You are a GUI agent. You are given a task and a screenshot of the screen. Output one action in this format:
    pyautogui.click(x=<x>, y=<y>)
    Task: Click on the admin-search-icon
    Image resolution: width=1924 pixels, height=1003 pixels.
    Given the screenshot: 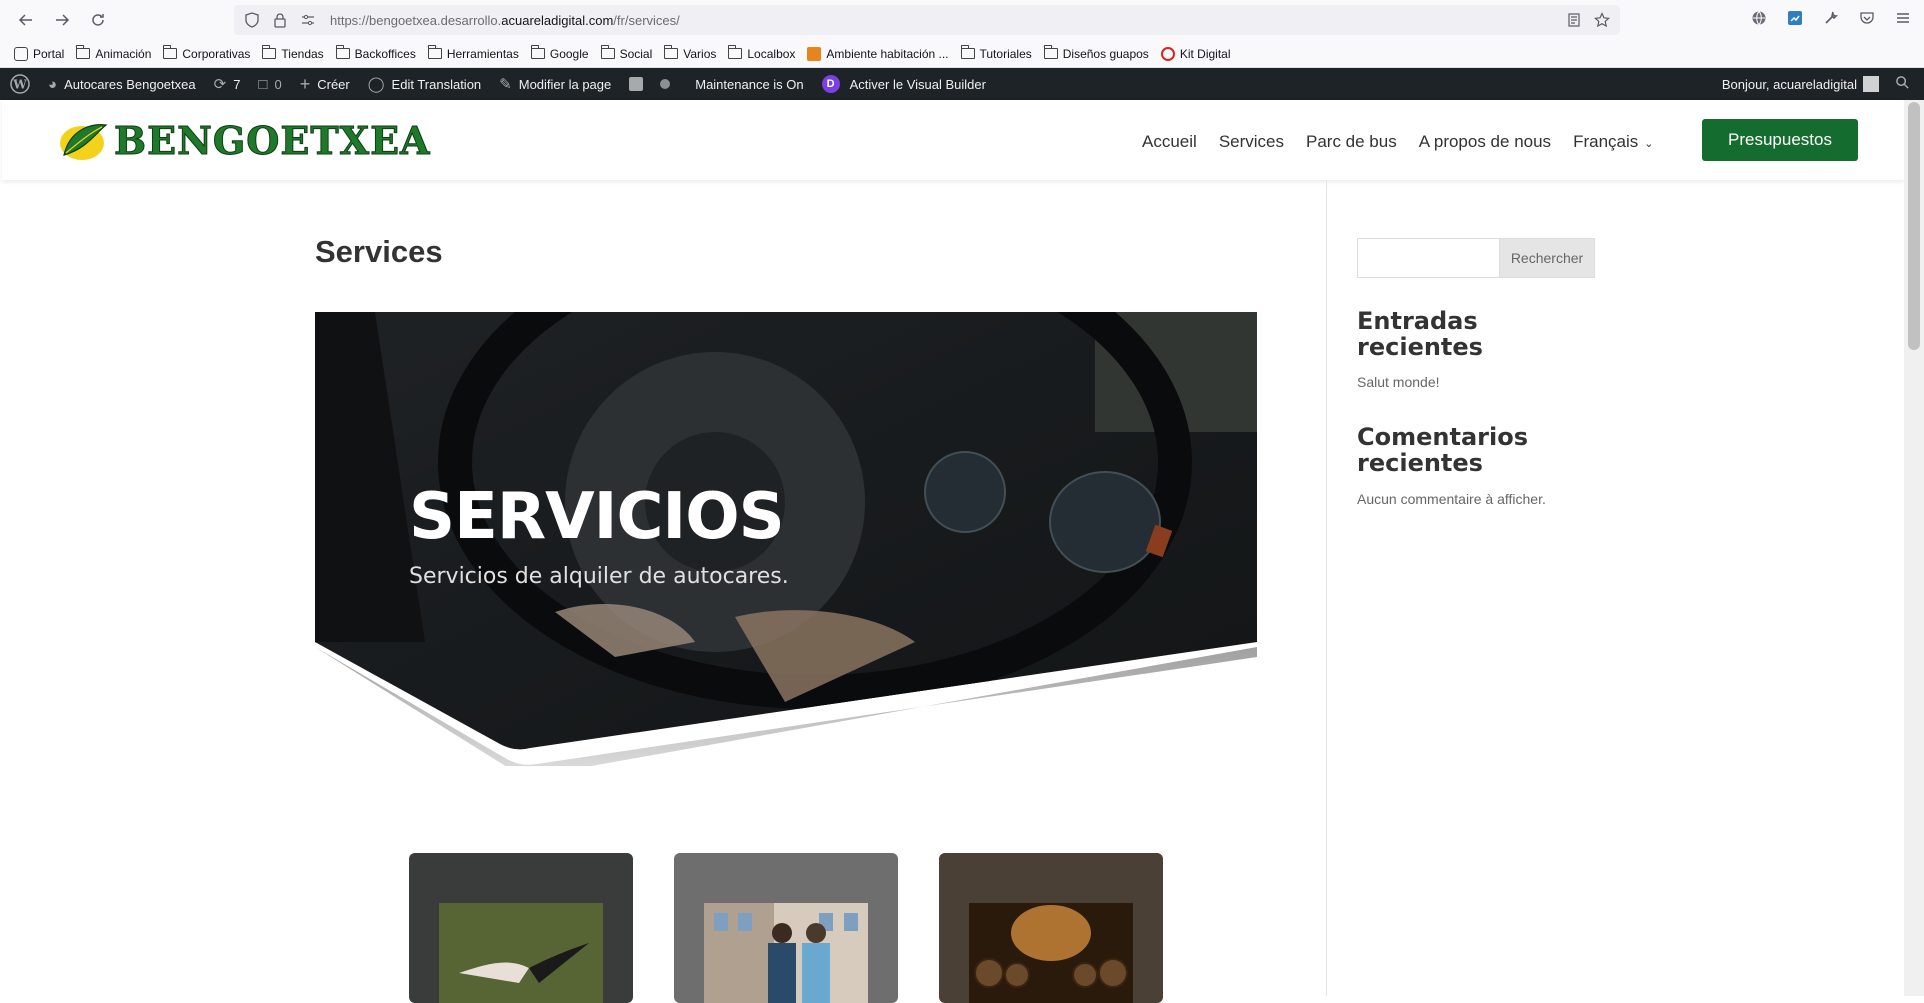 What is the action you would take?
    pyautogui.click(x=1902, y=84)
    